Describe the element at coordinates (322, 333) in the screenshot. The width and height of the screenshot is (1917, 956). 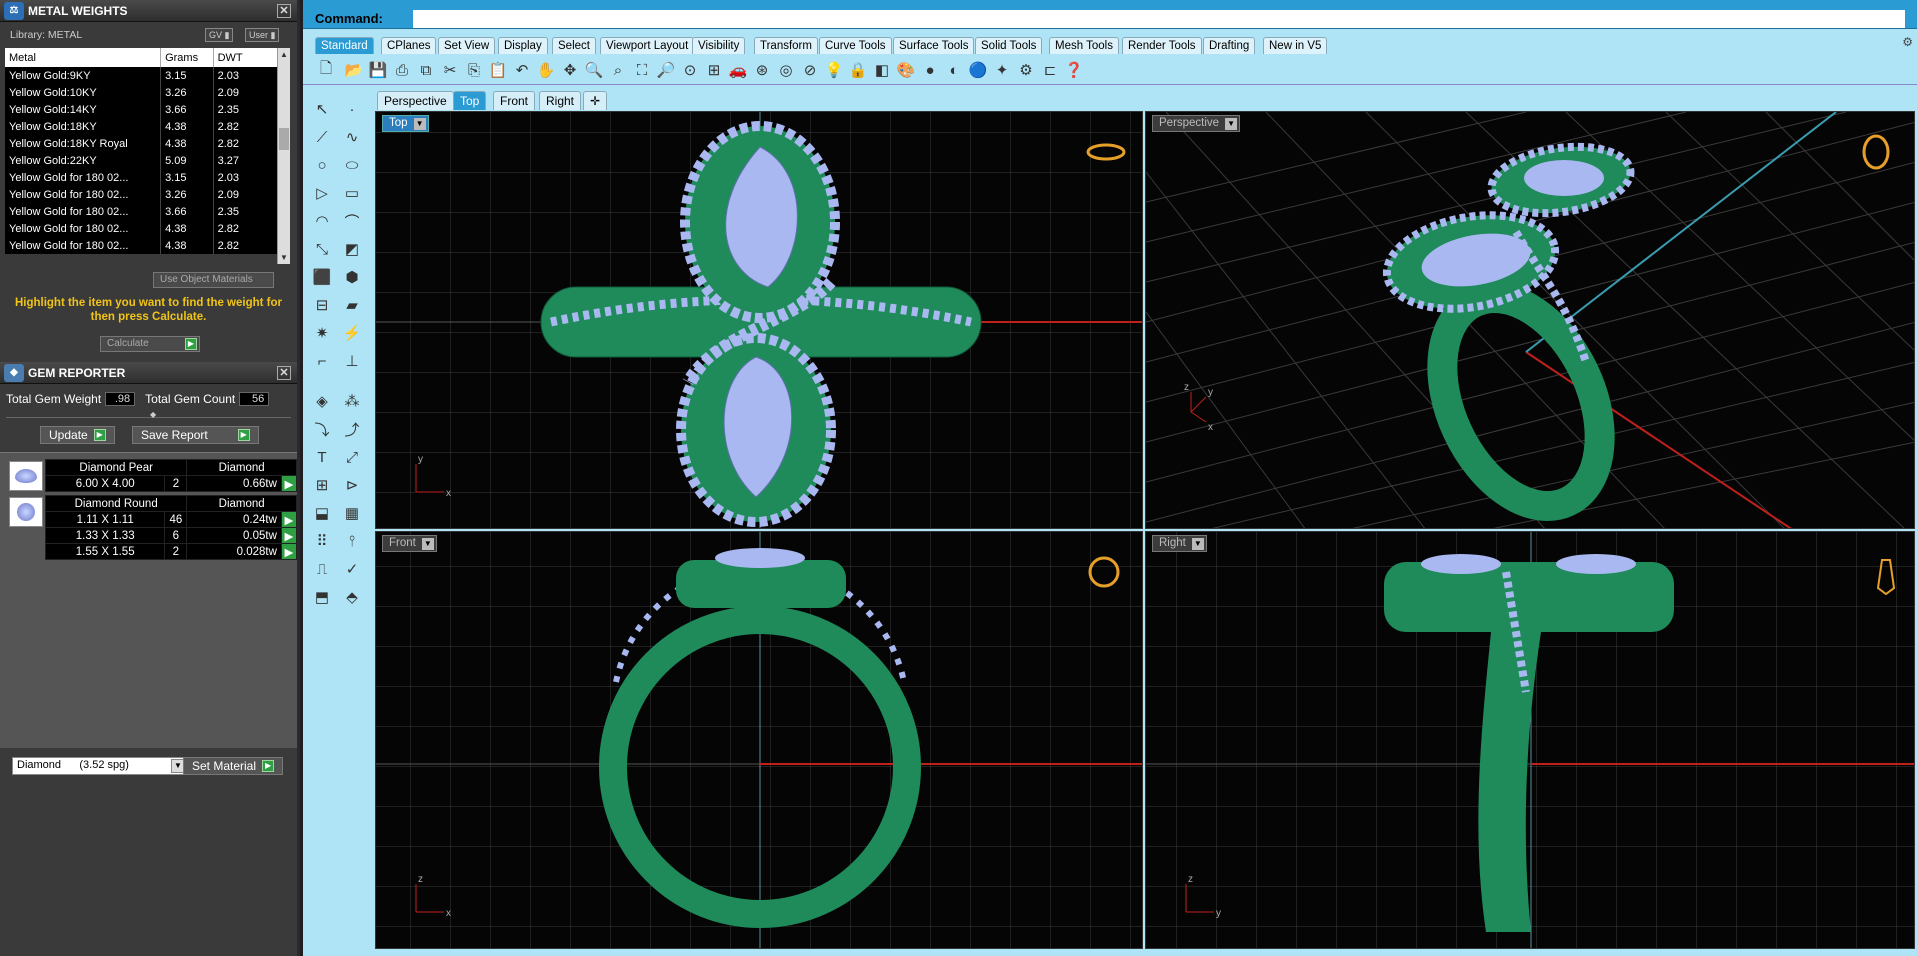
I see `explode-icon: ✷` at that location.